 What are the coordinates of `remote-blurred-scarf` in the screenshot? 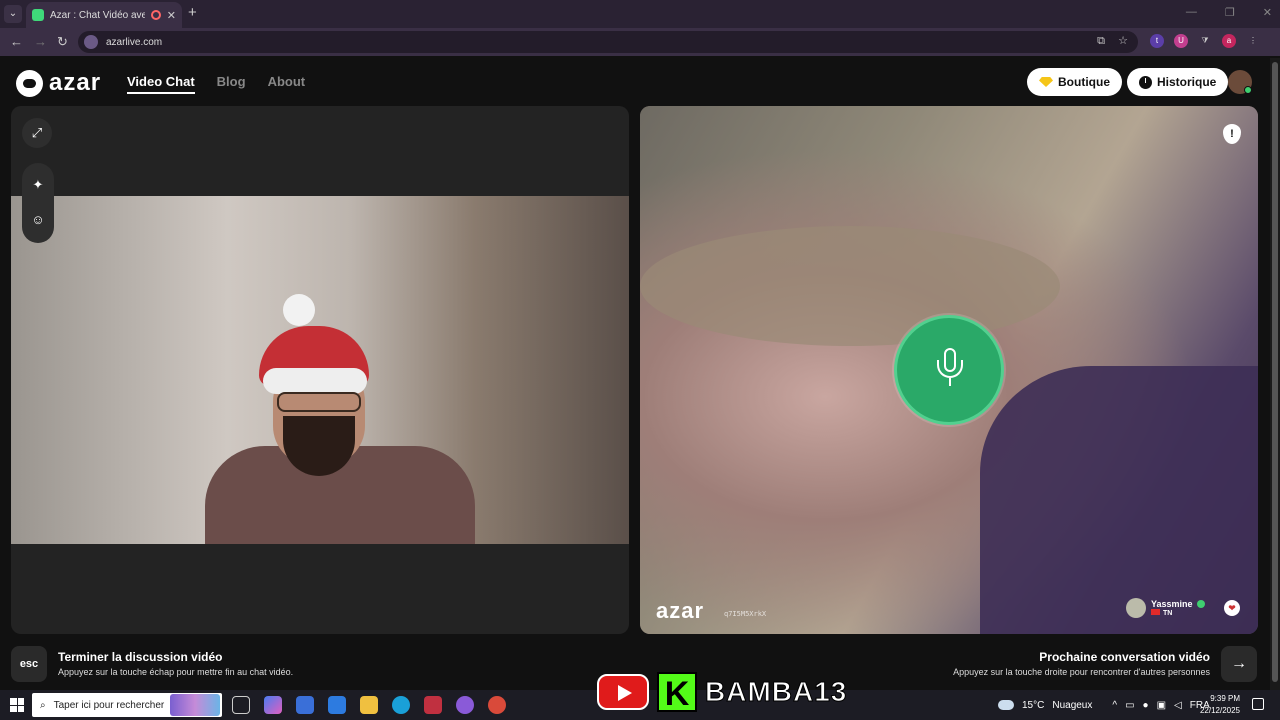 It's located at (1119, 500).